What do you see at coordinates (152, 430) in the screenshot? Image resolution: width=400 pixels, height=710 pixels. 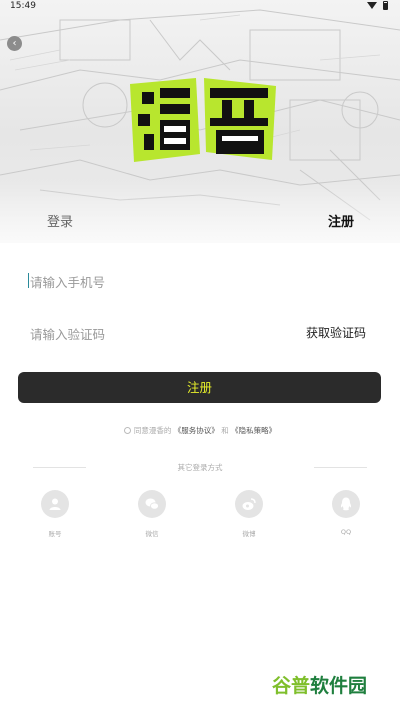 I see `agreement-prefix: 同意漫香的` at bounding box center [152, 430].